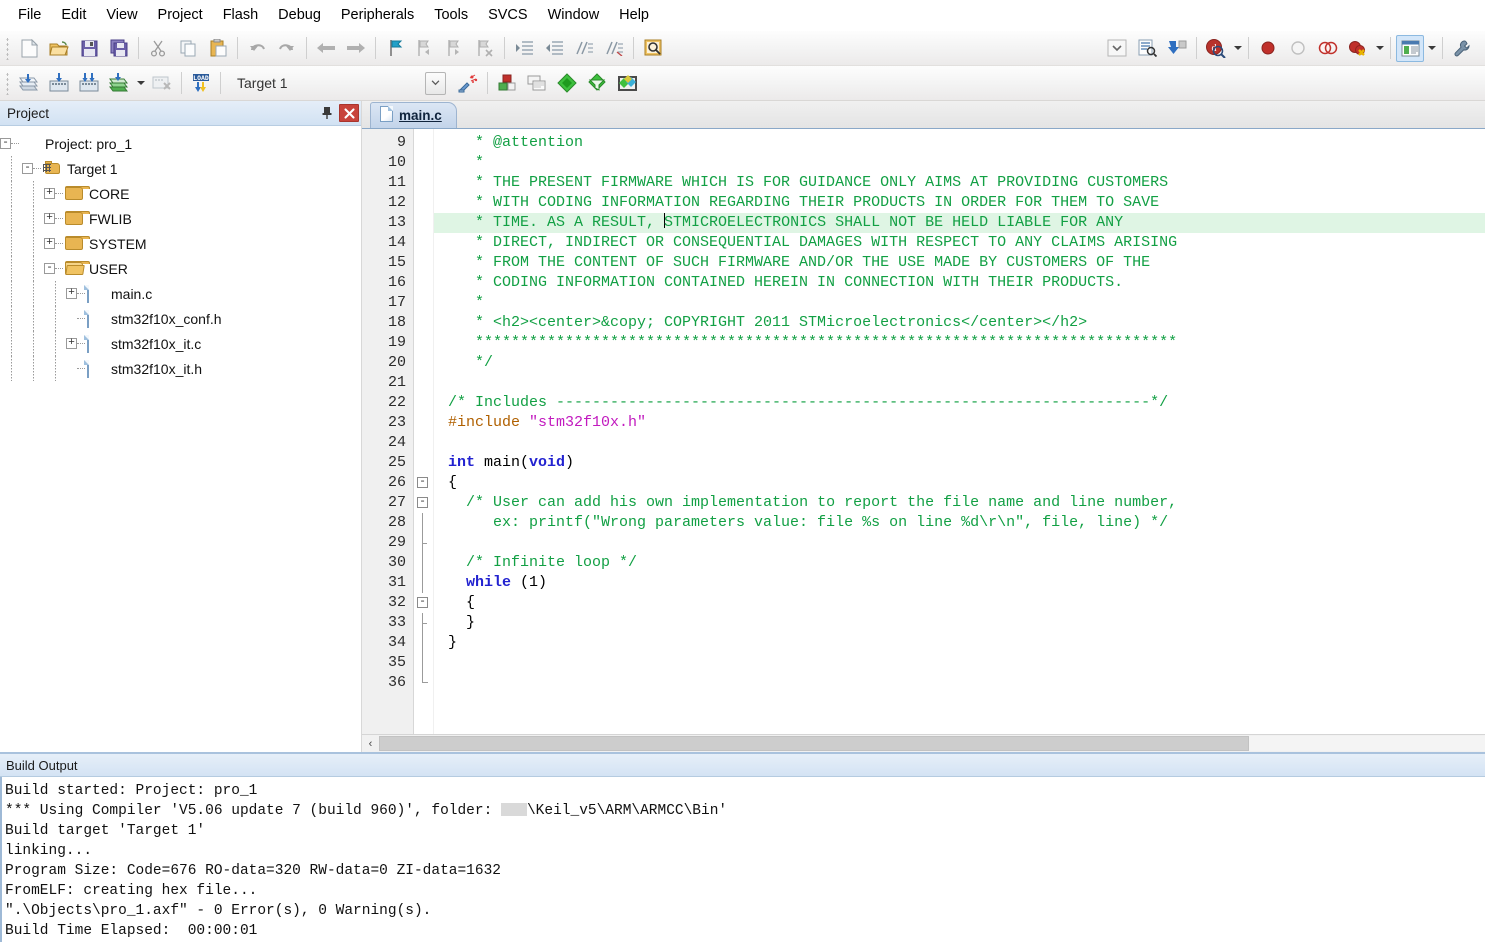  Describe the element at coordinates (240, 15) in the screenshot. I see `menu-flash: Flash` at that location.